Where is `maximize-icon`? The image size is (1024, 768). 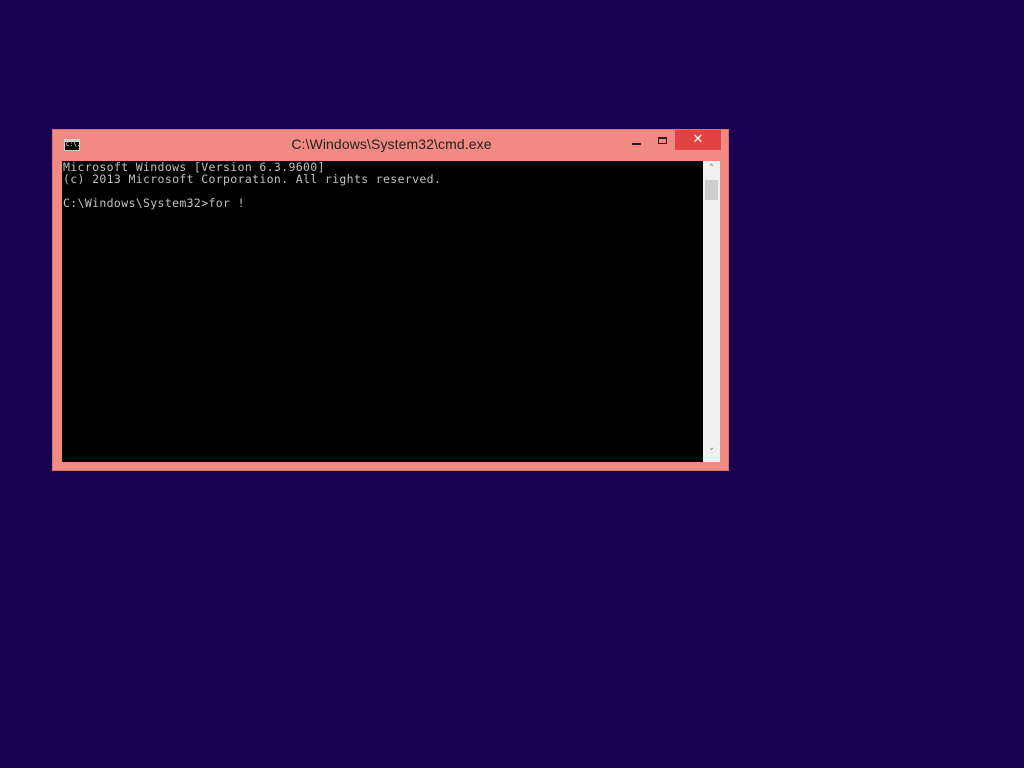 maximize-icon is located at coordinates (662, 140).